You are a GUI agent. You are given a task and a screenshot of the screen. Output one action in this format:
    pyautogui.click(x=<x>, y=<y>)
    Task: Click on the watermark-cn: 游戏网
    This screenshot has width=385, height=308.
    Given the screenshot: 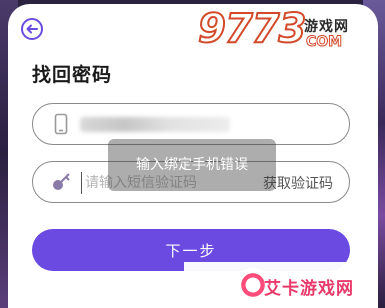 What is the action you would take?
    pyautogui.click(x=326, y=27)
    